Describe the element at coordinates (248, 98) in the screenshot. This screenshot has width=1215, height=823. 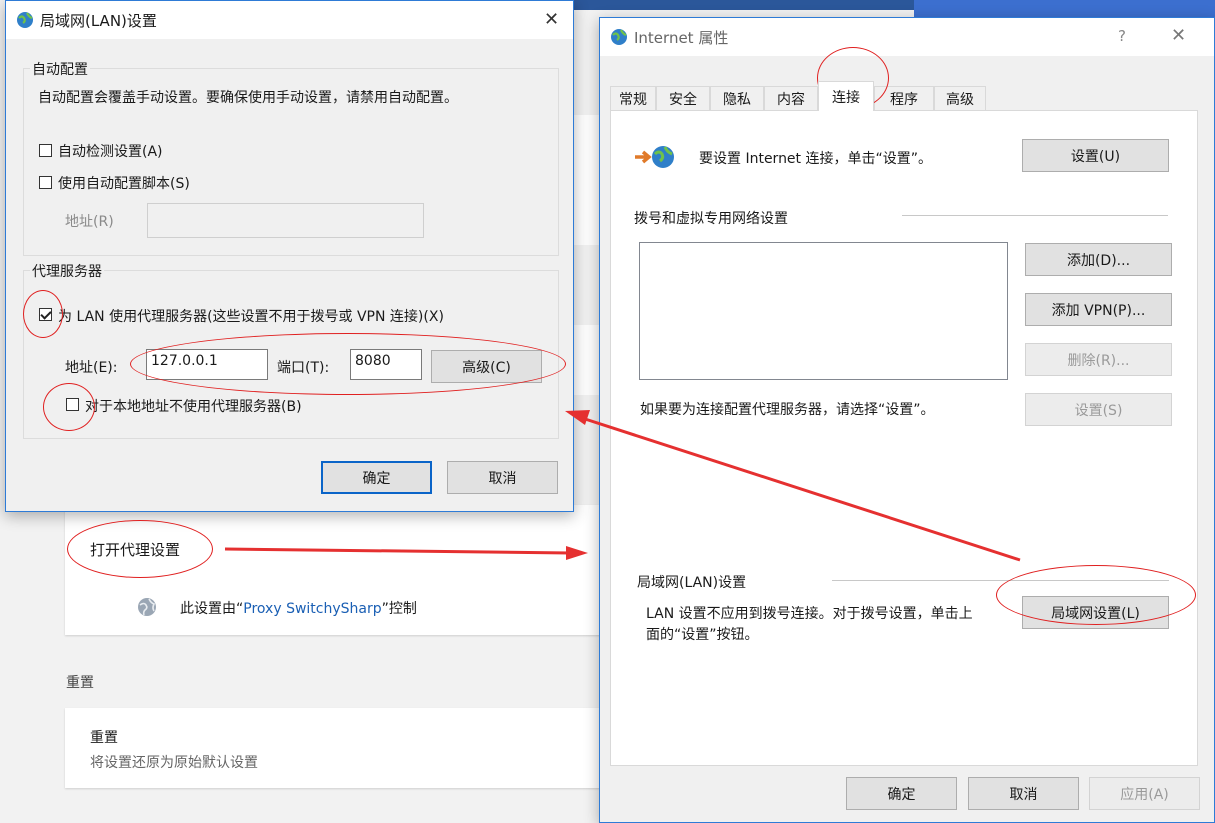
I see `auto-config-description: 自动配置会覆盖手动设置。要确保使用手动设置，请禁用自动配置。` at that location.